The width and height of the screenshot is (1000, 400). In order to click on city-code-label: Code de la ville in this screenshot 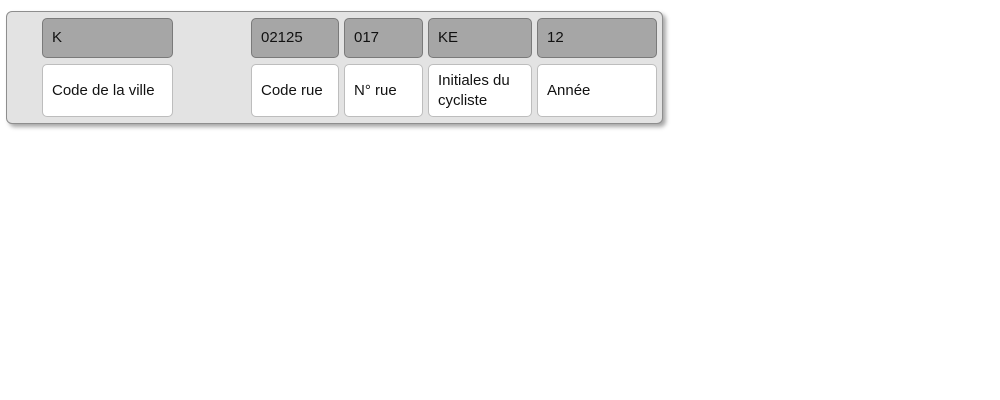, I will do `click(107, 90)`.